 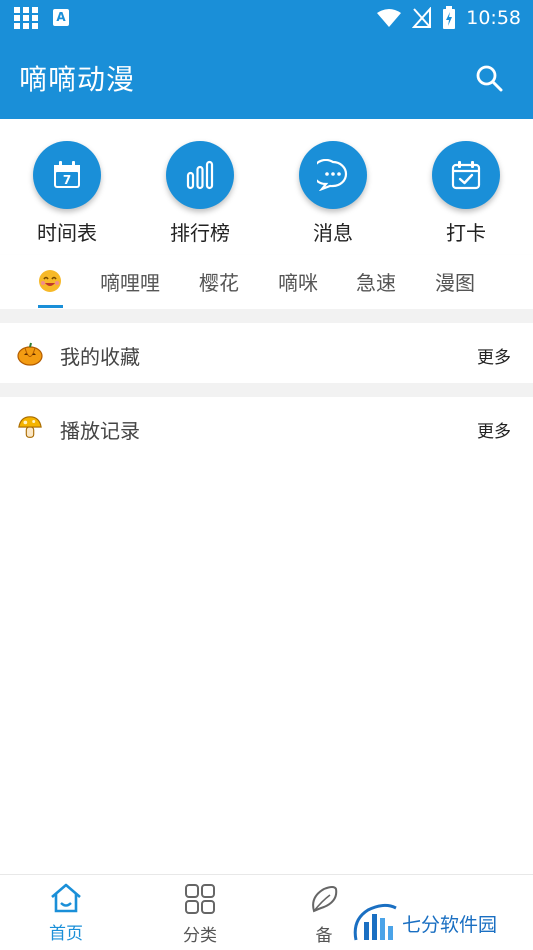 I want to click on history-title: 播放记录, so click(x=100, y=431).